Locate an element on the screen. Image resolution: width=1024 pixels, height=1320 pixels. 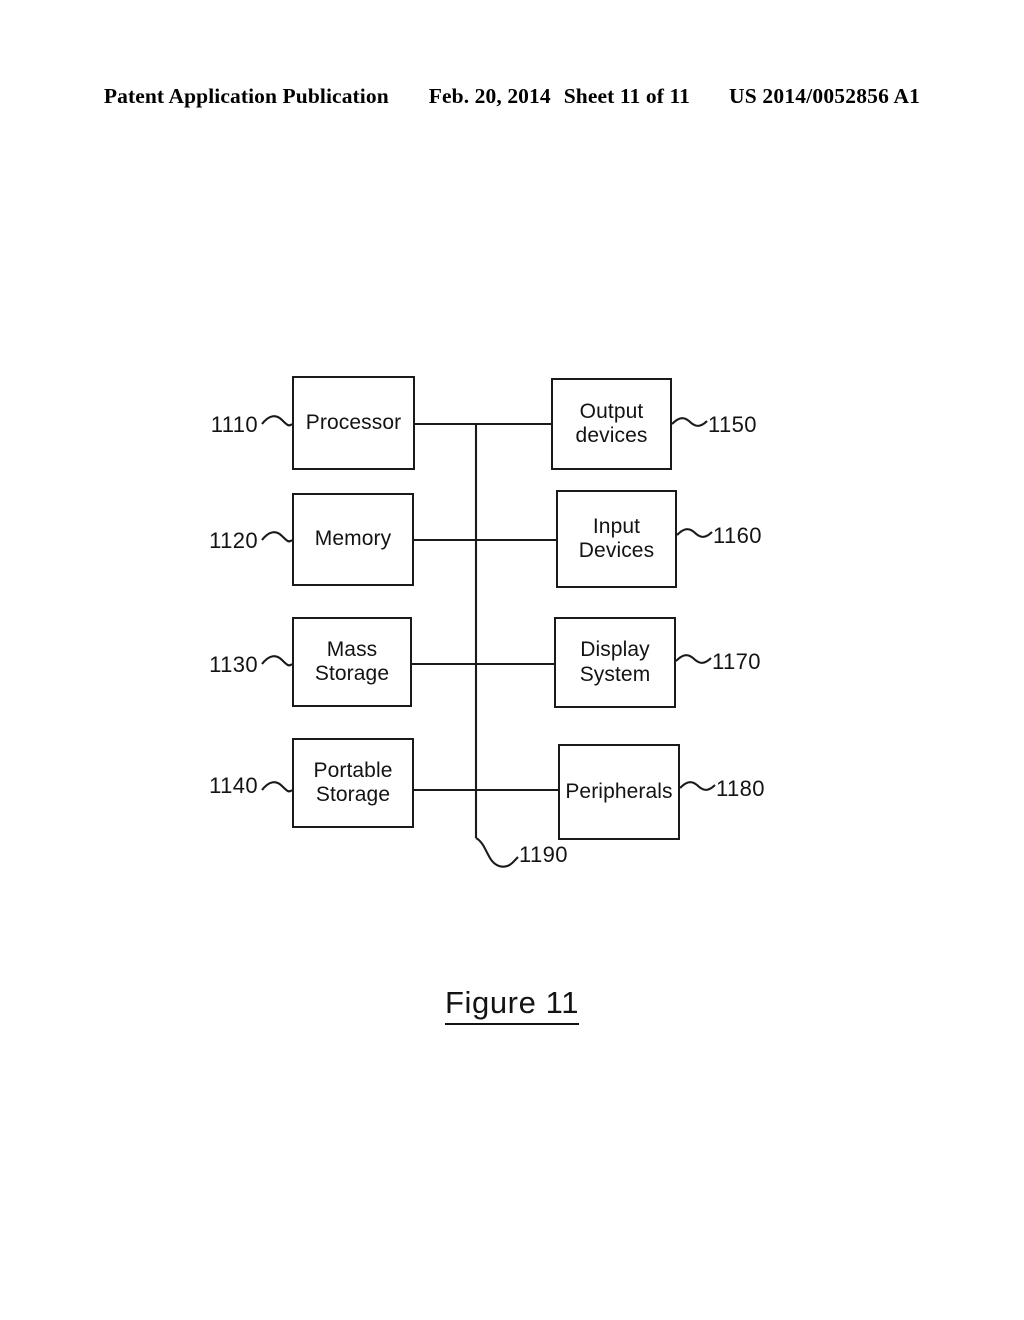
node-output-devices-label: Output devices is located at coordinates (611, 423).